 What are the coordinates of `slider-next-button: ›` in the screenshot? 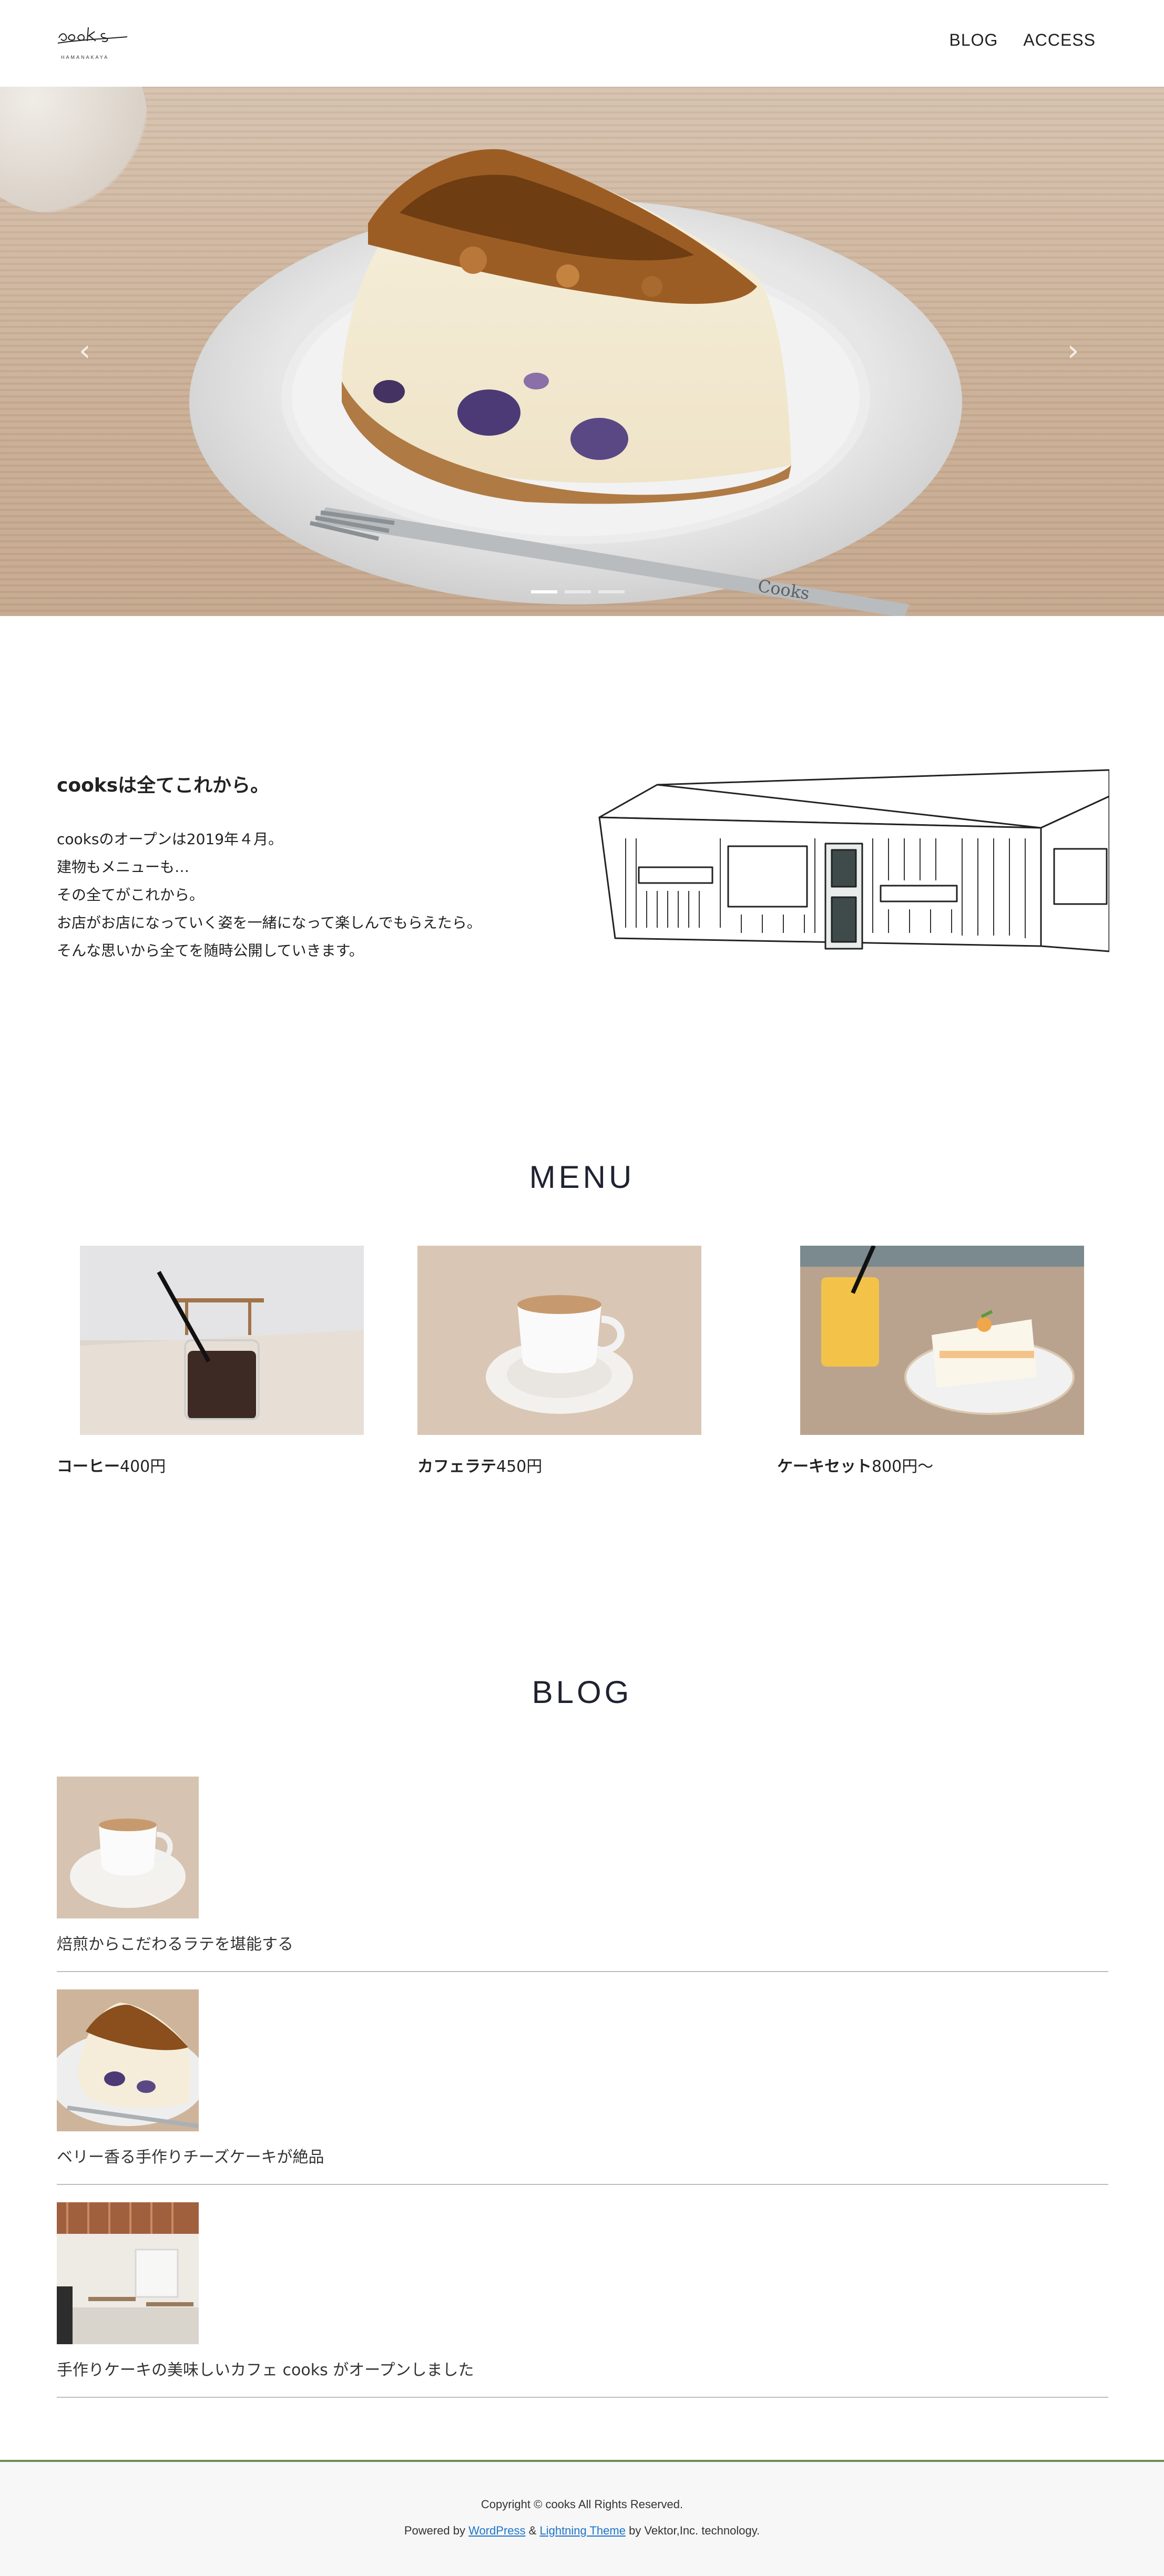 It's located at (1073, 351).